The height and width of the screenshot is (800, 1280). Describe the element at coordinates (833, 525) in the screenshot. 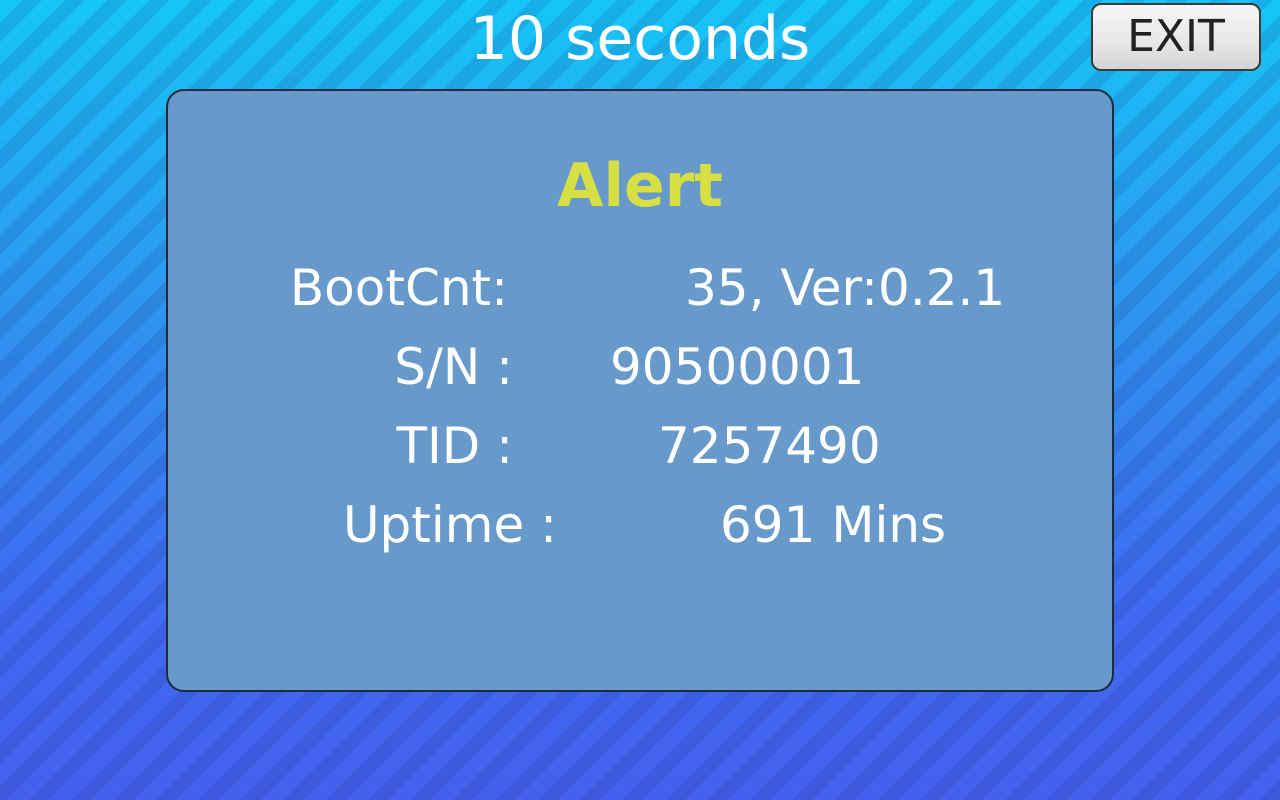

I see `uptime-value: 691 Mins` at that location.